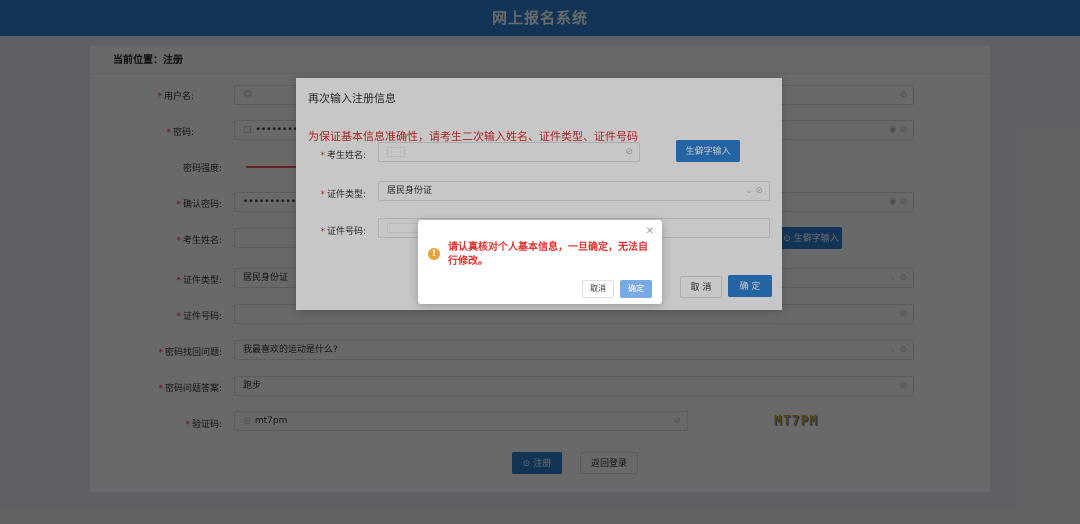 This screenshot has width=1080, height=524. I want to click on close-icon: ✕, so click(650, 231).